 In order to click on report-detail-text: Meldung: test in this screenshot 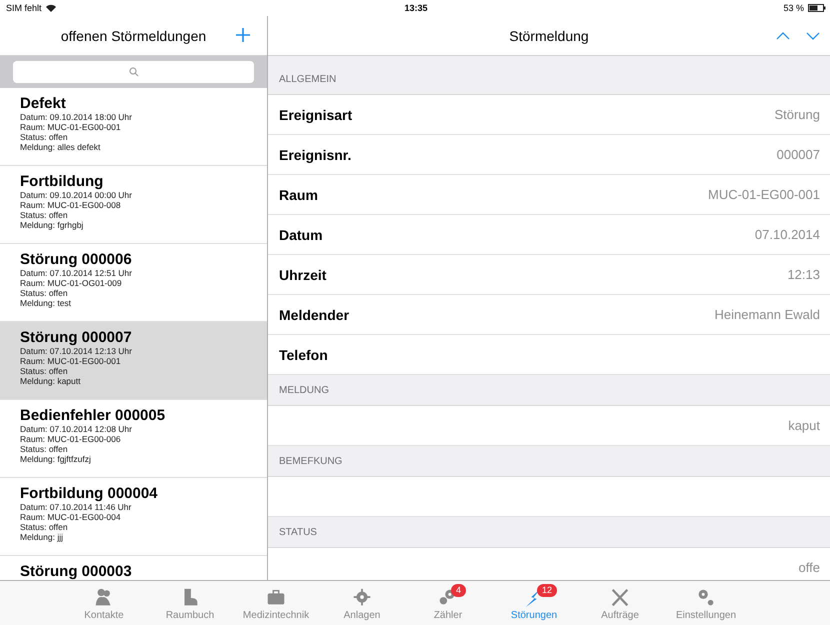, I will do `click(46, 303)`.